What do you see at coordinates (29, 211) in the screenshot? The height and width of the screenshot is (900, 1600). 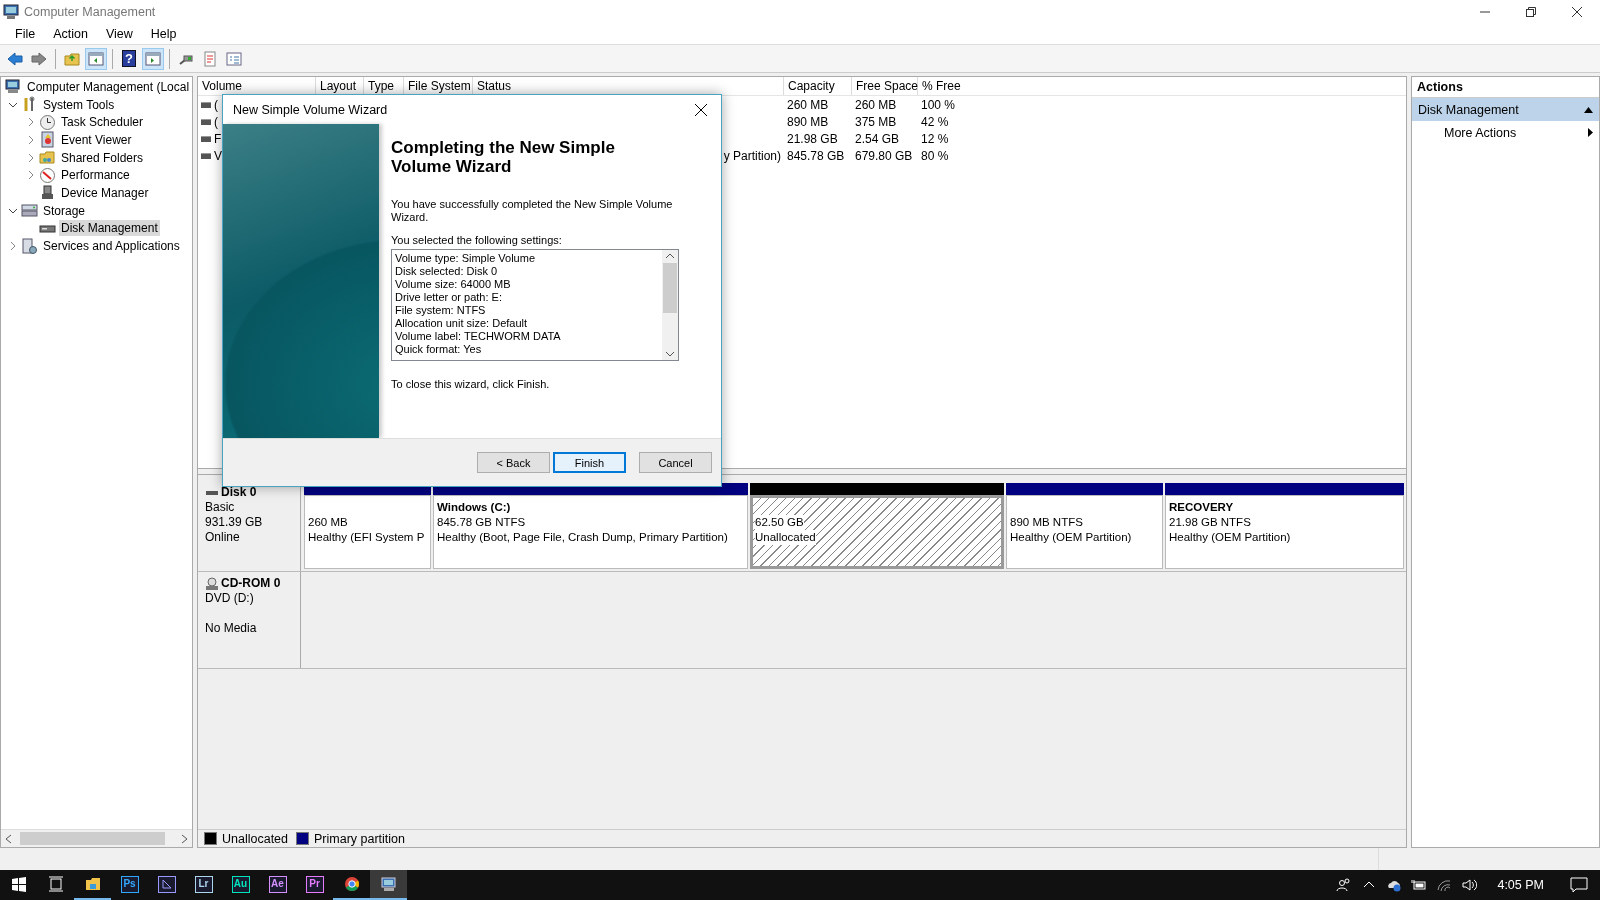 I see `storage-icon` at bounding box center [29, 211].